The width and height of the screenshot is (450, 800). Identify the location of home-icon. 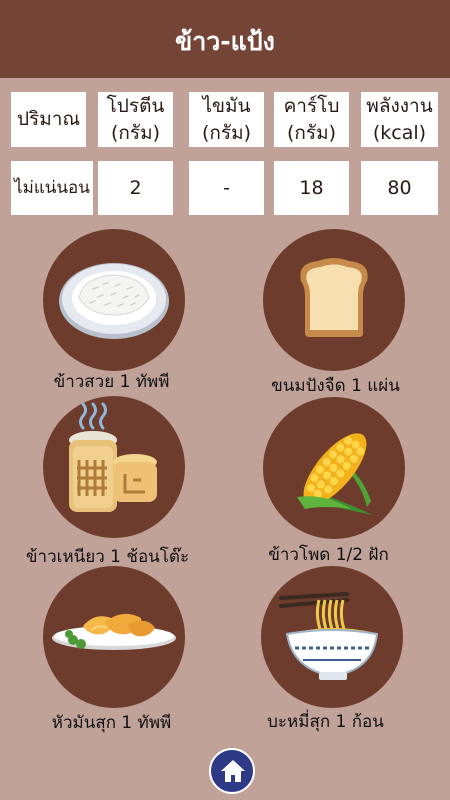
(233, 771).